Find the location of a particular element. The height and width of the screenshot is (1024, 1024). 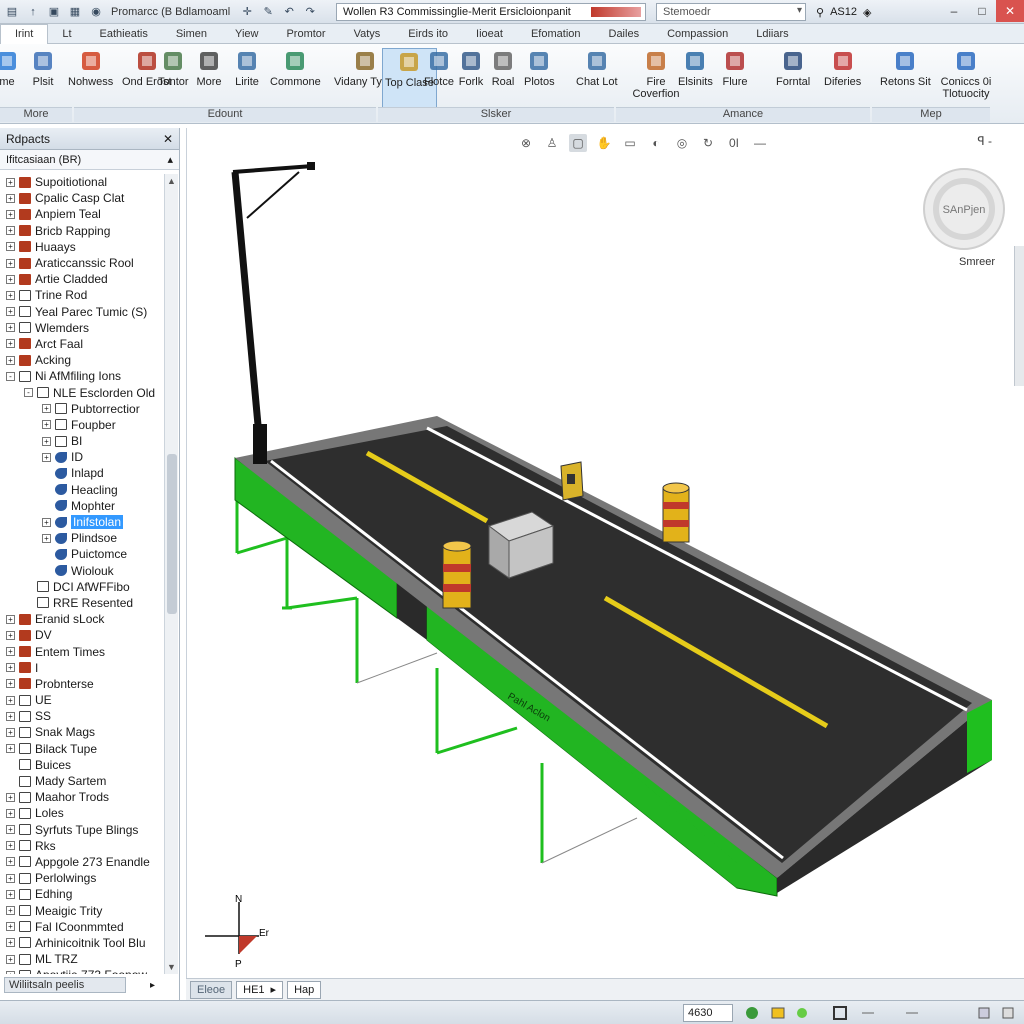

ribbon-button-1: Plsit is located at coordinates (43, 68).